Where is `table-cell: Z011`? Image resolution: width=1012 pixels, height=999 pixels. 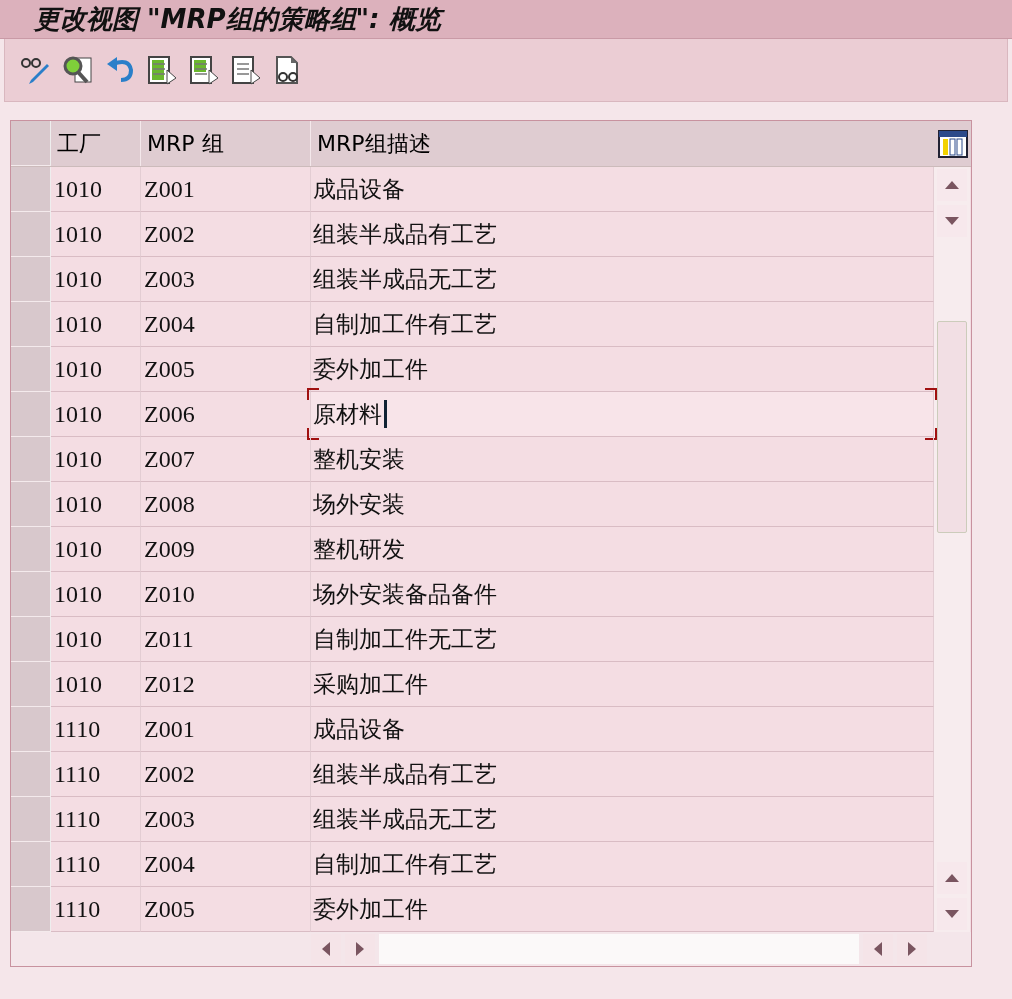 table-cell: Z011 is located at coordinates (226, 639).